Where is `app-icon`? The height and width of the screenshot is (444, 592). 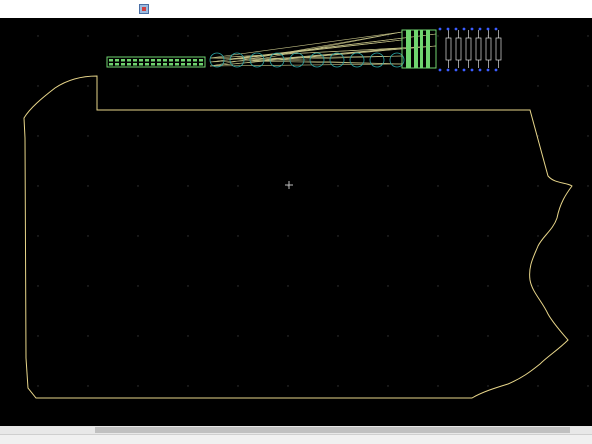
app-icon is located at coordinates (144, 9).